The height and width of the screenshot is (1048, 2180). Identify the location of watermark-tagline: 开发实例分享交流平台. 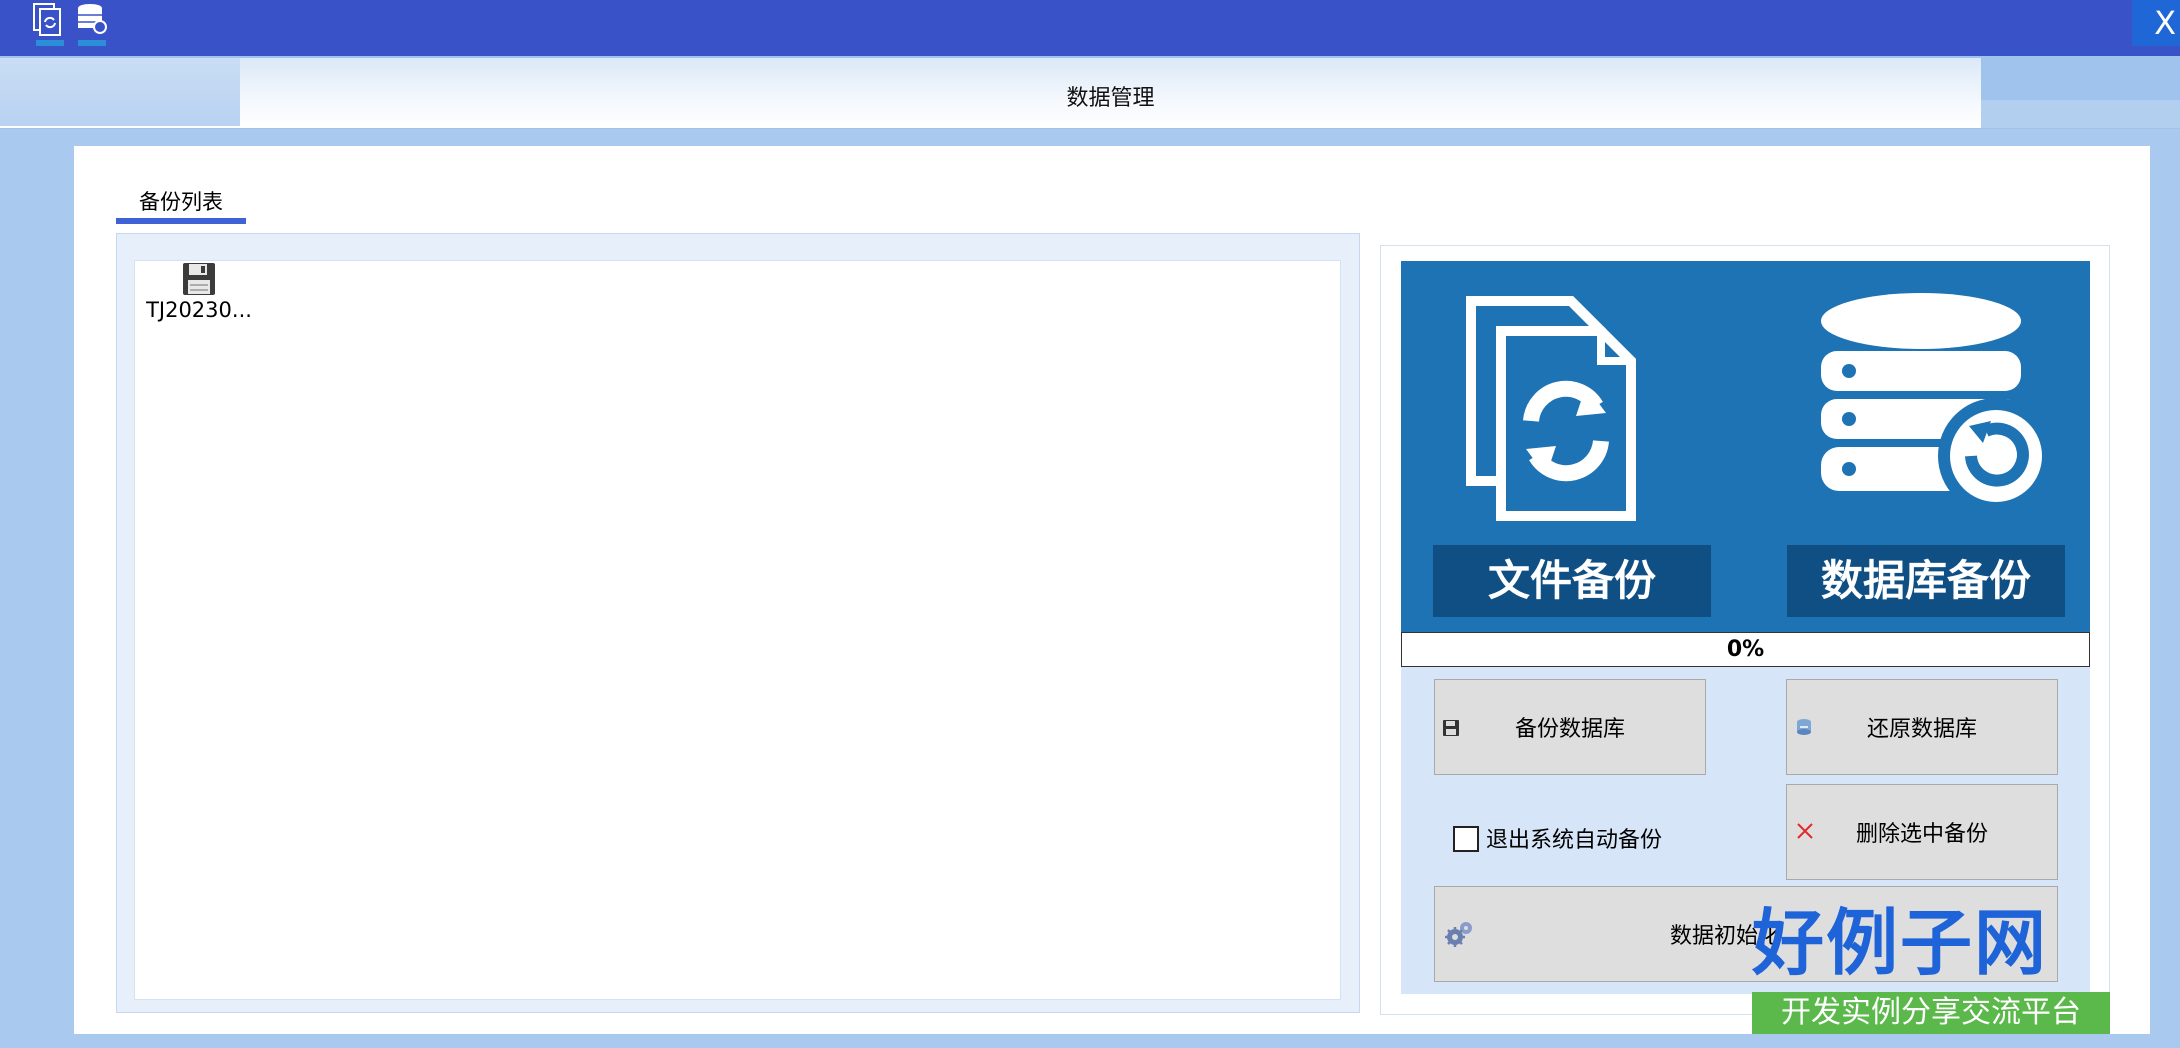
(1931, 1013).